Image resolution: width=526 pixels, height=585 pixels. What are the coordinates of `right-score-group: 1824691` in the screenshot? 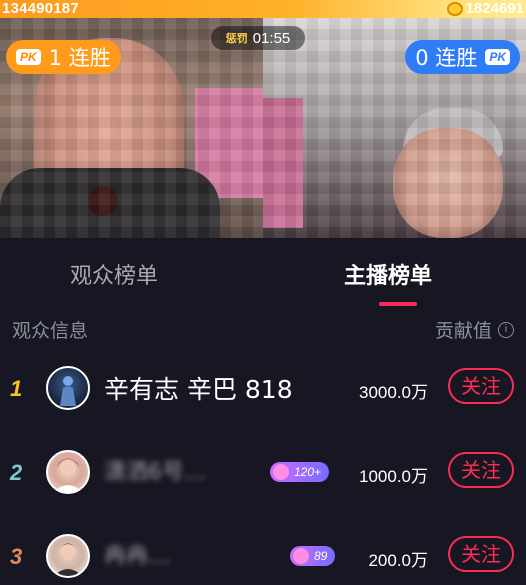 It's located at (485, 9).